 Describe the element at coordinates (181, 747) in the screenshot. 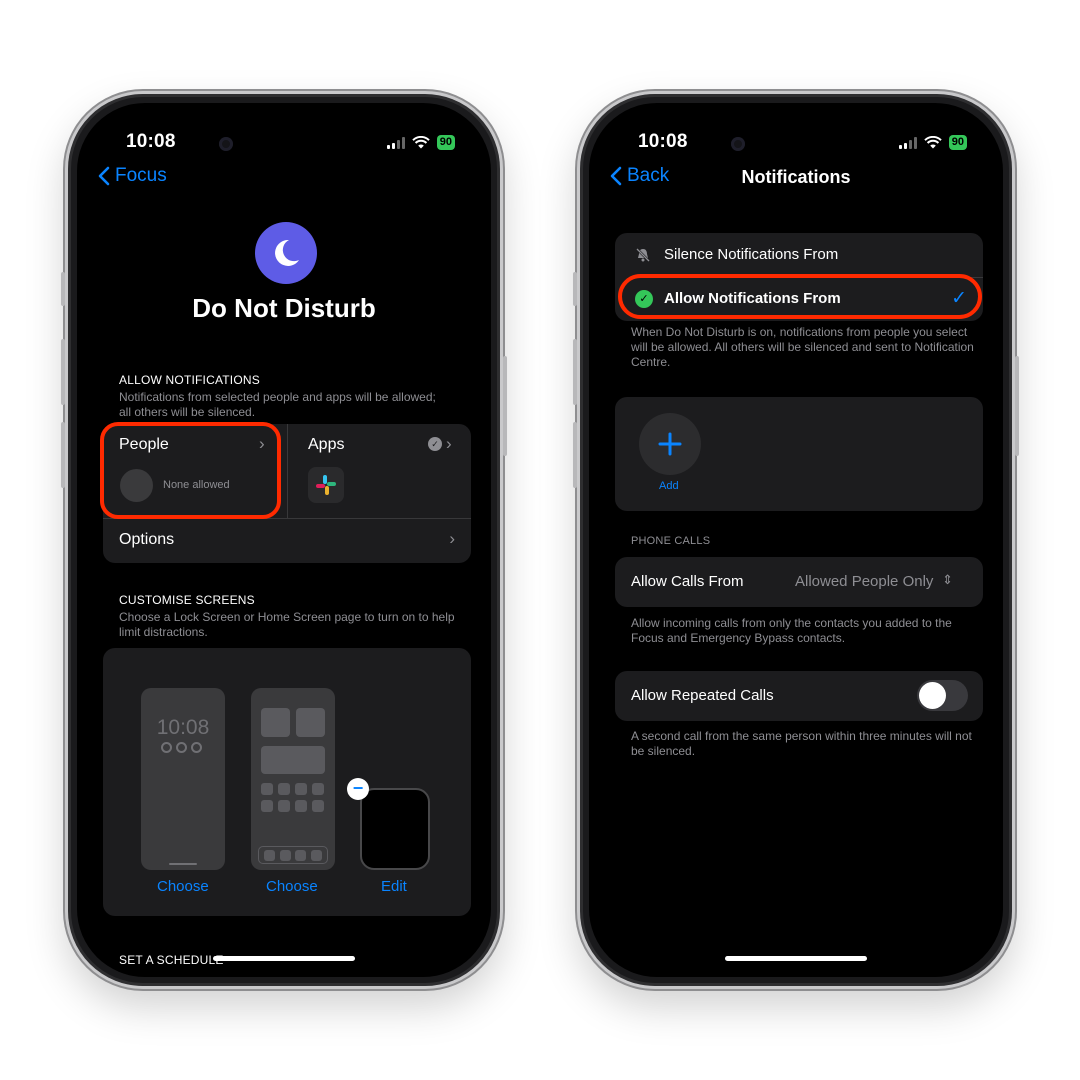

I see `lock-widgets` at that location.